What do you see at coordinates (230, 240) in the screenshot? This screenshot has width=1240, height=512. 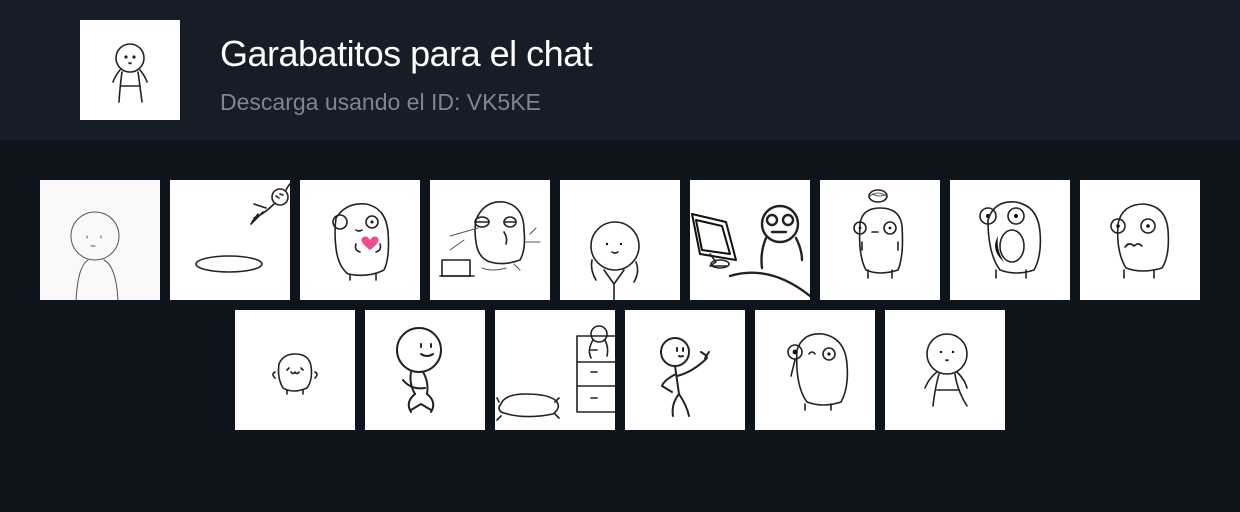 I see `sticker-figure-jumping-into-hole-icon` at bounding box center [230, 240].